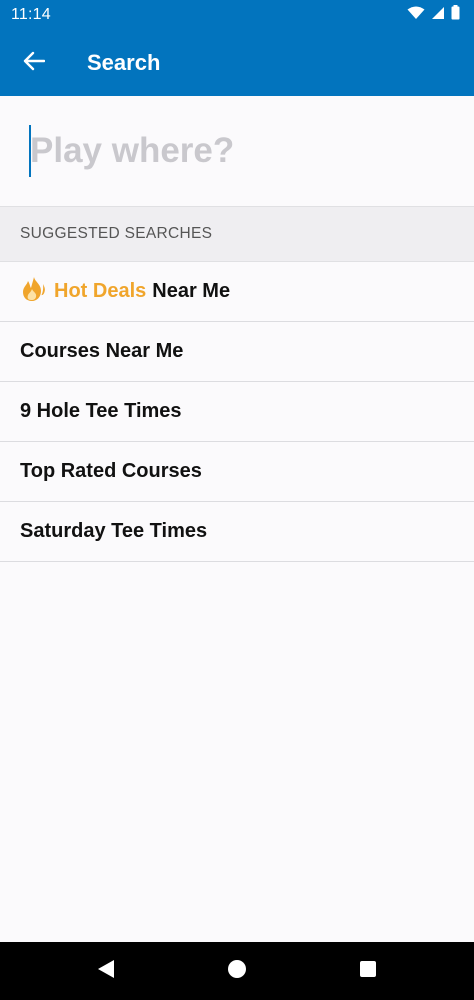  I want to click on square-recents-icon, so click(368, 971).